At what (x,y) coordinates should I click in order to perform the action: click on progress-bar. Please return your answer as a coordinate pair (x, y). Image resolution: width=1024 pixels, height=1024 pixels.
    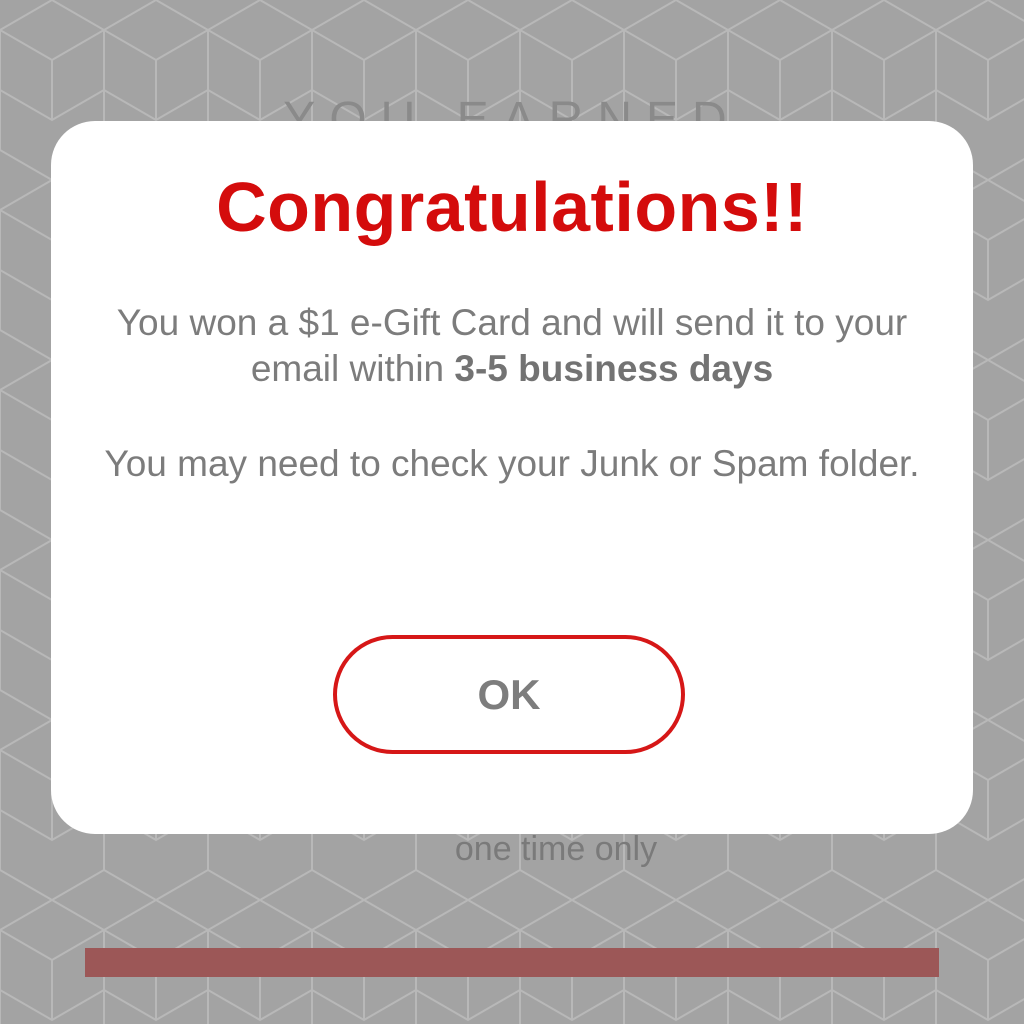
    Looking at the image, I should click on (512, 962).